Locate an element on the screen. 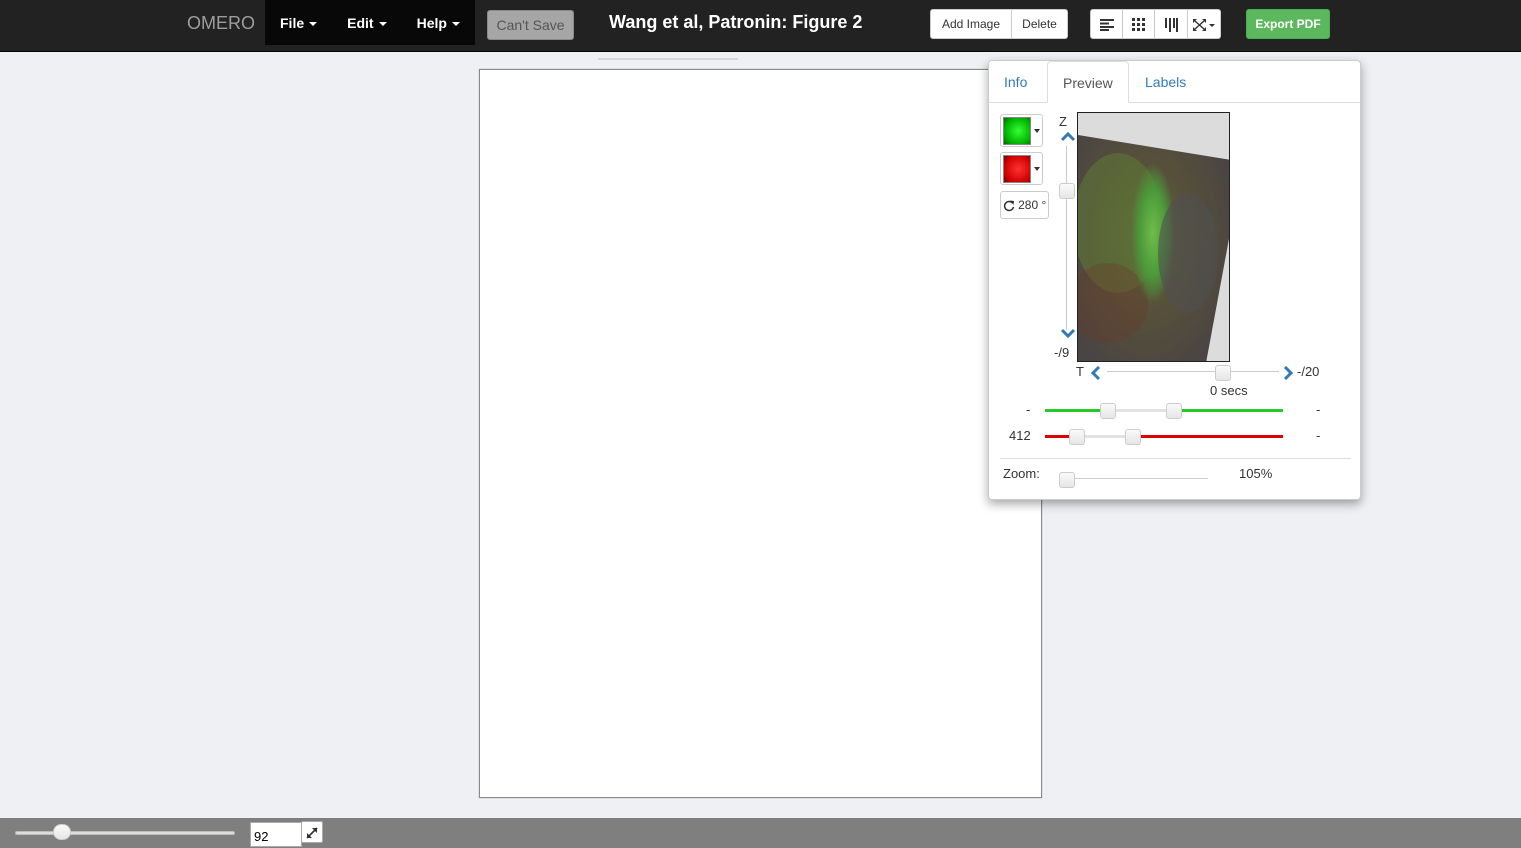 The image size is (1521, 848). red-swatch is located at coordinates (1017, 169).